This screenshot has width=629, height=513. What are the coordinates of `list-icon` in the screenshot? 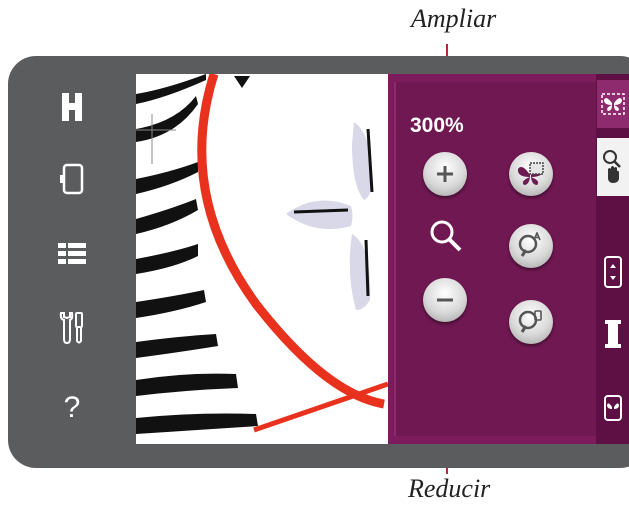 It's located at (72, 253).